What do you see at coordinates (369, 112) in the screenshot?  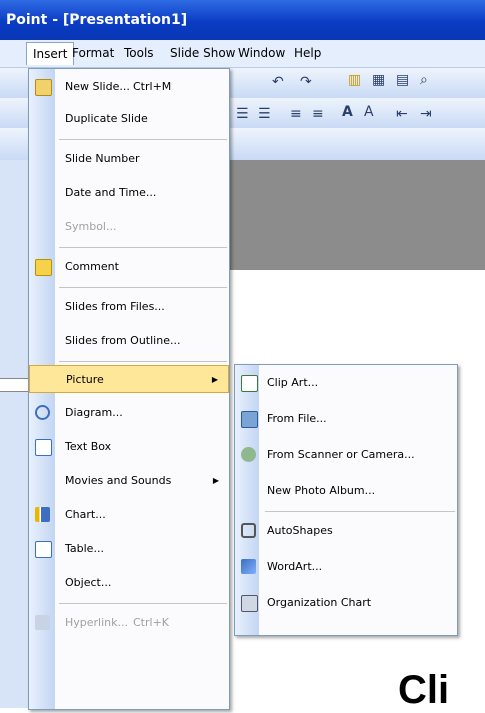 I see `decrease-font-icon: A` at bounding box center [369, 112].